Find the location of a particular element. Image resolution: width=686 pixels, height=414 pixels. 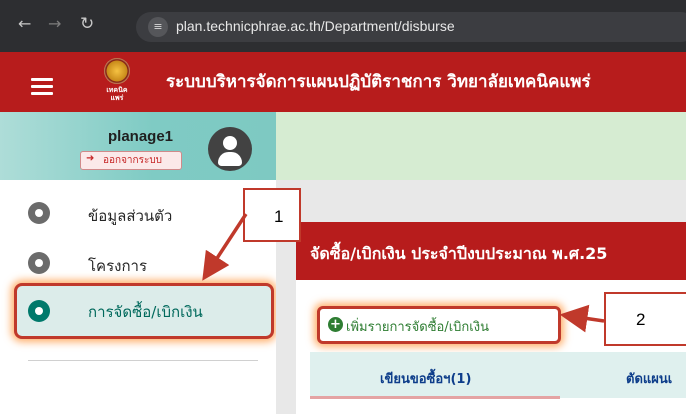

sidebar-divider is located at coordinates (143, 360).